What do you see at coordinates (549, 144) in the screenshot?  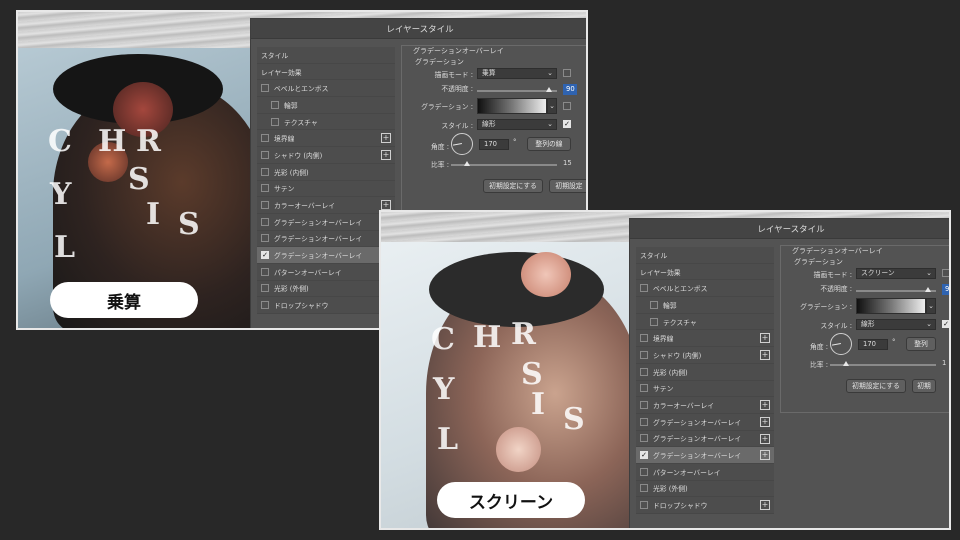 I see `align-button: 整列の線` at bounding box center [549, 144].